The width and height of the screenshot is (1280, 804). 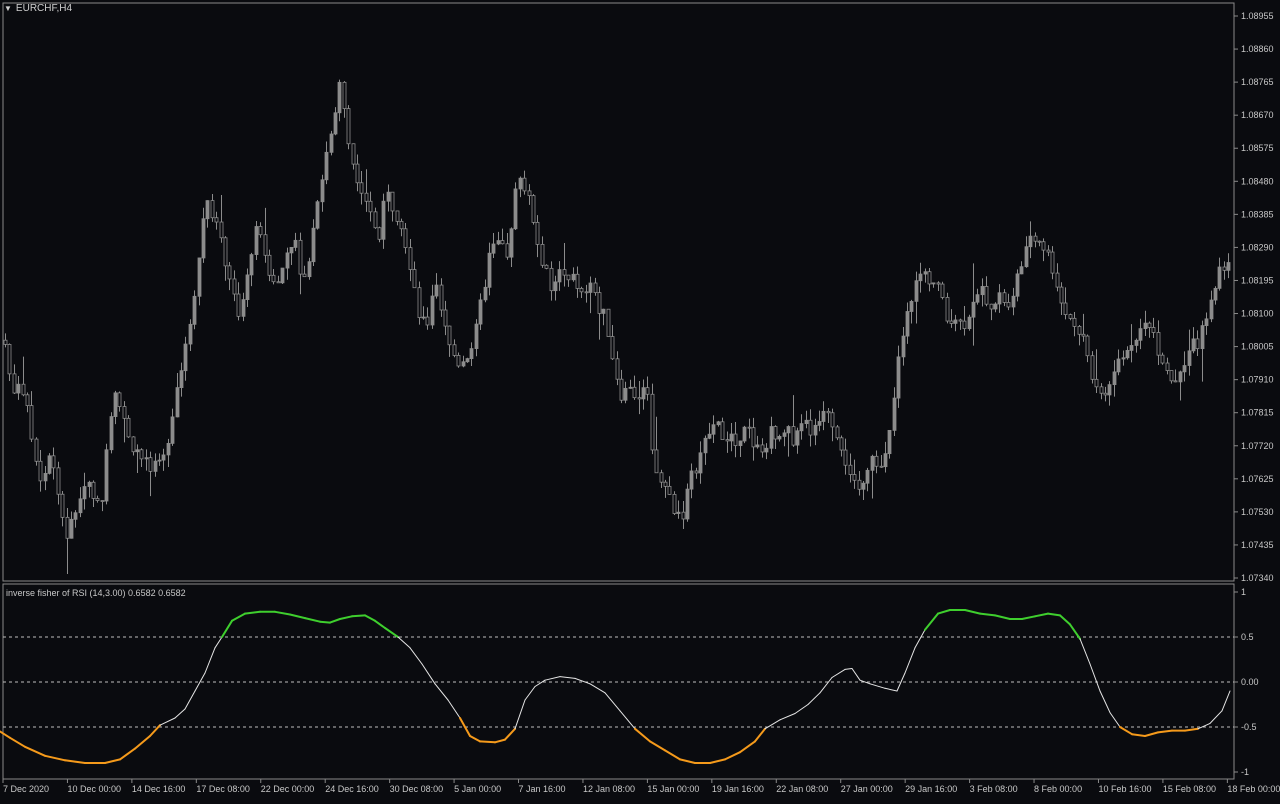 What do you see at coordinates (1257, 16) in the screenshot?
I see `price-tick-label: 1.08955` at bounding box center [1257, 16].